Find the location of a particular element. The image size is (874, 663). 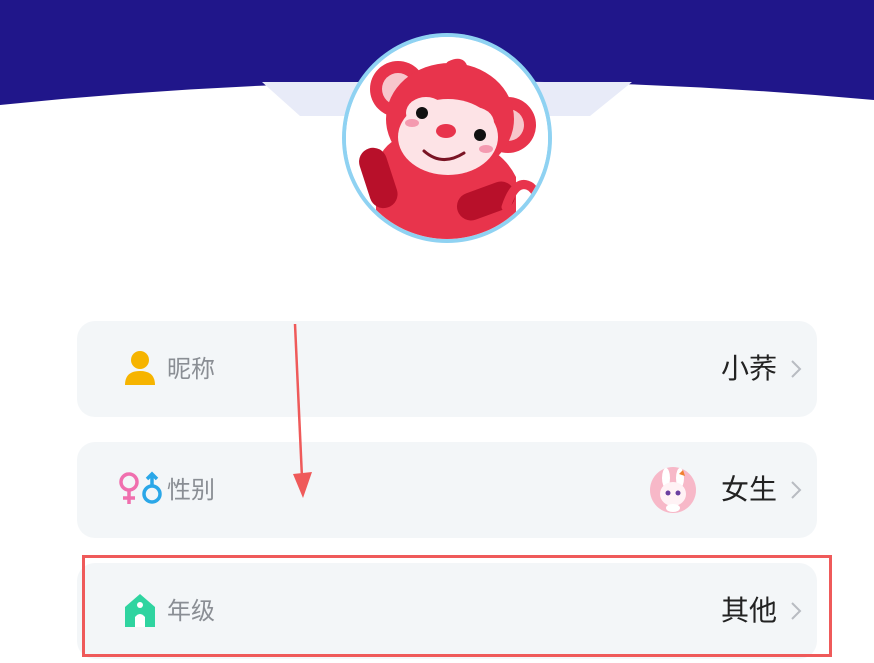

grade-row: 年级 其他 is located at coordinates (447, 611).